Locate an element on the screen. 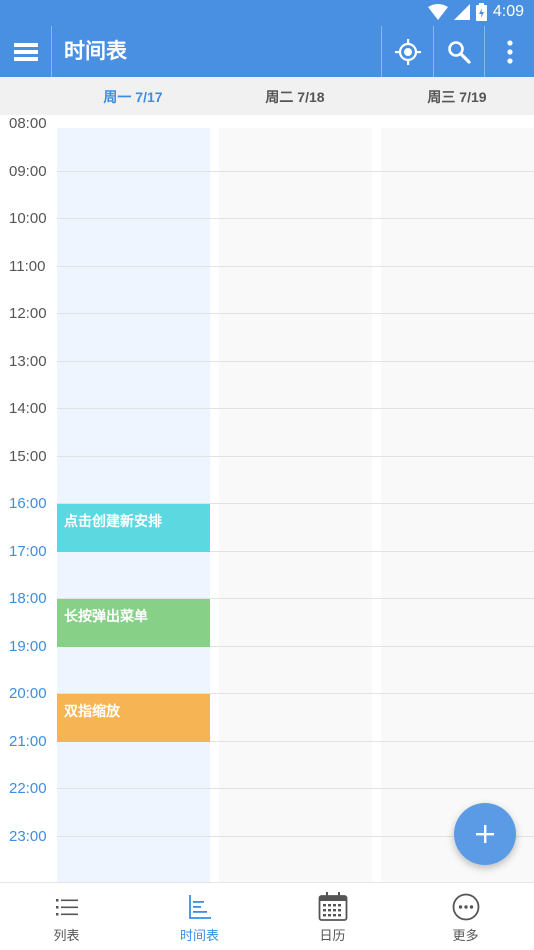 Image resolution: width=534 pixels, height=950 pixels. add-event-button is located at coordinates (485, 834).